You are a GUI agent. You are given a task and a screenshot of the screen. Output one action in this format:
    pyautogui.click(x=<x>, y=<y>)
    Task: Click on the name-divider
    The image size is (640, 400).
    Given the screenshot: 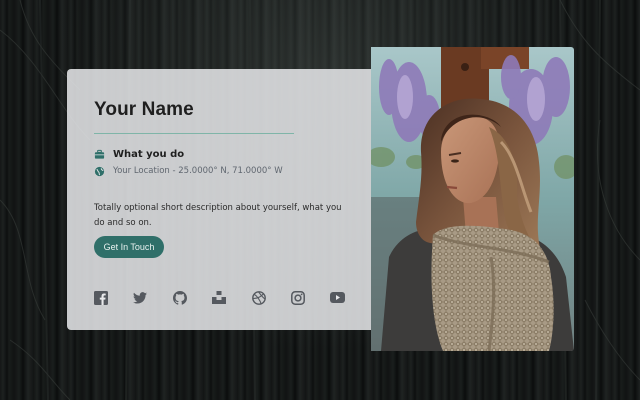 What is the action you would take?
    pyautogui.click(x=194, y=133)
    